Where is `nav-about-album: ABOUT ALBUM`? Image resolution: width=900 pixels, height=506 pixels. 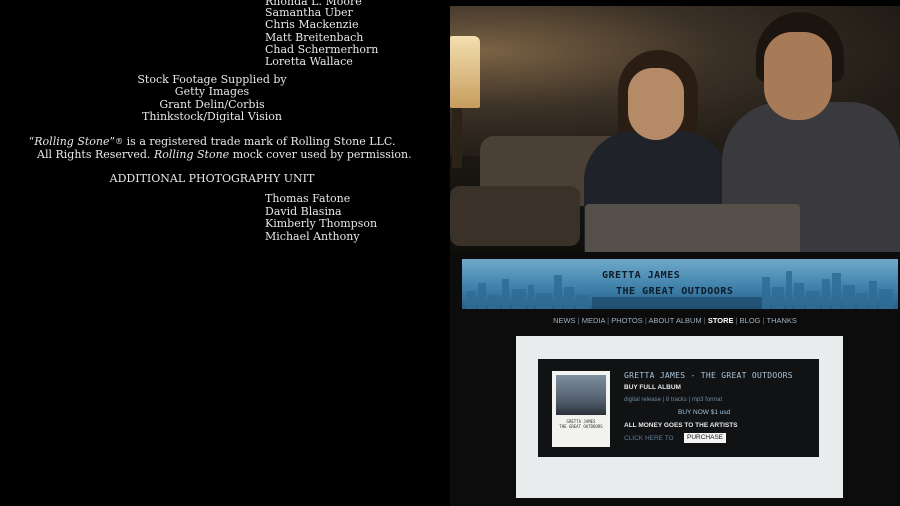 nav-about-album: ABOUT ALBUM is located at coordinates (674, 320).